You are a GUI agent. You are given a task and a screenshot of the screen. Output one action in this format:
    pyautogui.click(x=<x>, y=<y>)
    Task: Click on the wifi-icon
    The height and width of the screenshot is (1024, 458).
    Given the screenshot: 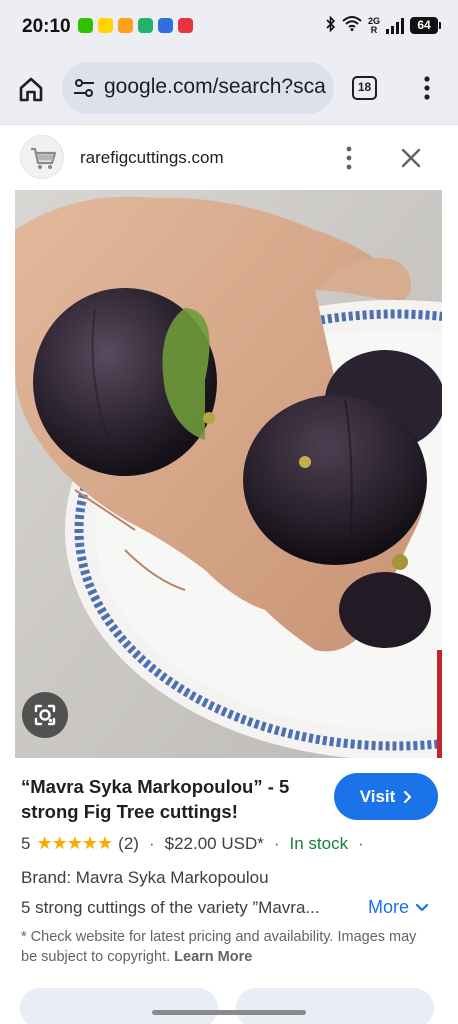 What is the action you would take?
    pyautogui.click(x=352, y=25)
    